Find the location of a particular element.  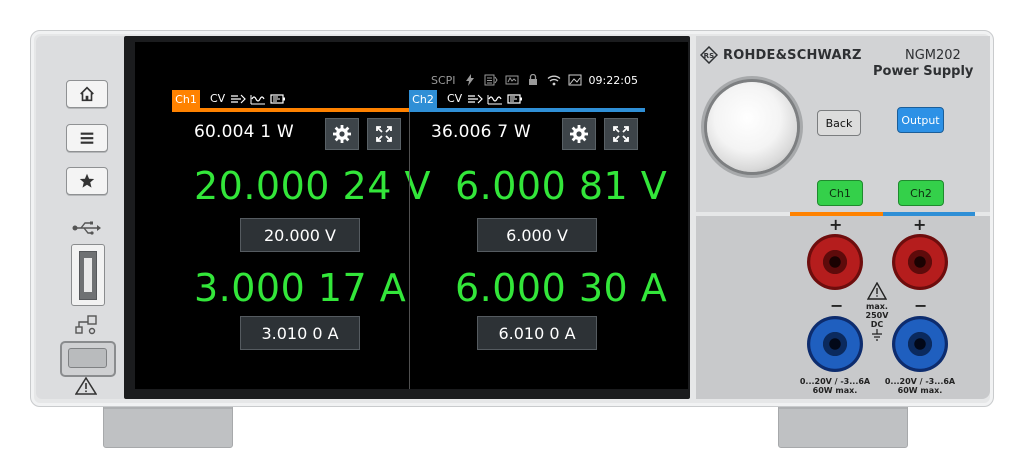

menu-button is located at coordinates (87, 138).